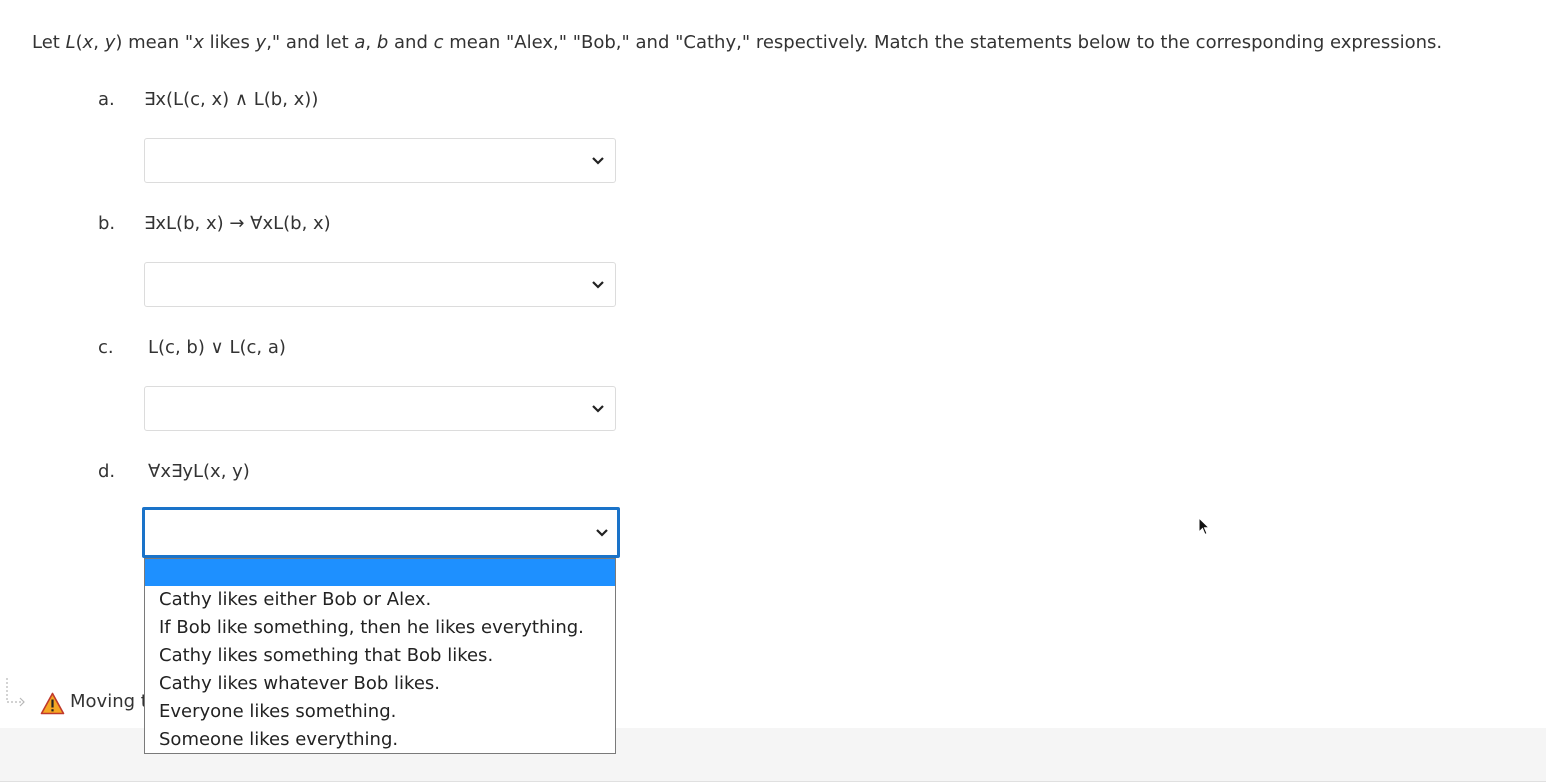 The width and height of the screenshot is (1546, 784). Describe the element at coordinates (106, 347) in the screenshot. I see `question-c-letter: c.` at that location.